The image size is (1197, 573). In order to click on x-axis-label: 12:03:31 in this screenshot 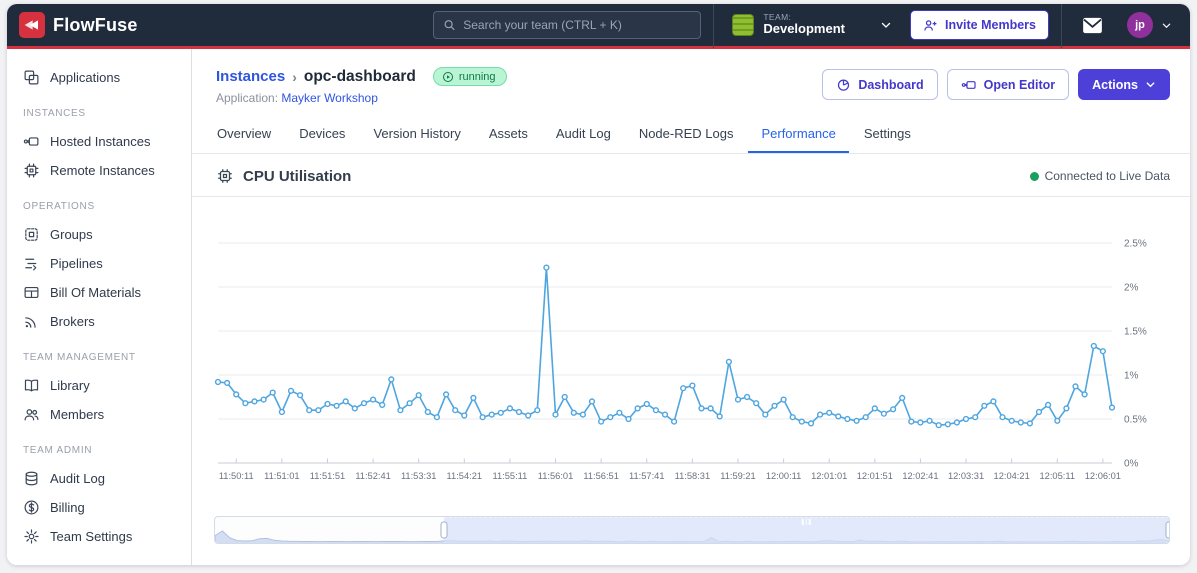, I will do `click(966, 476)`.